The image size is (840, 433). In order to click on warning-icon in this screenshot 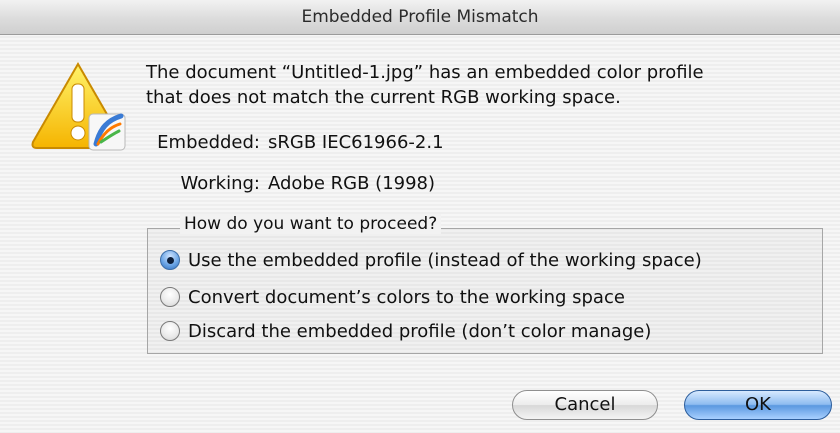, I will do `click(78, 108)`.